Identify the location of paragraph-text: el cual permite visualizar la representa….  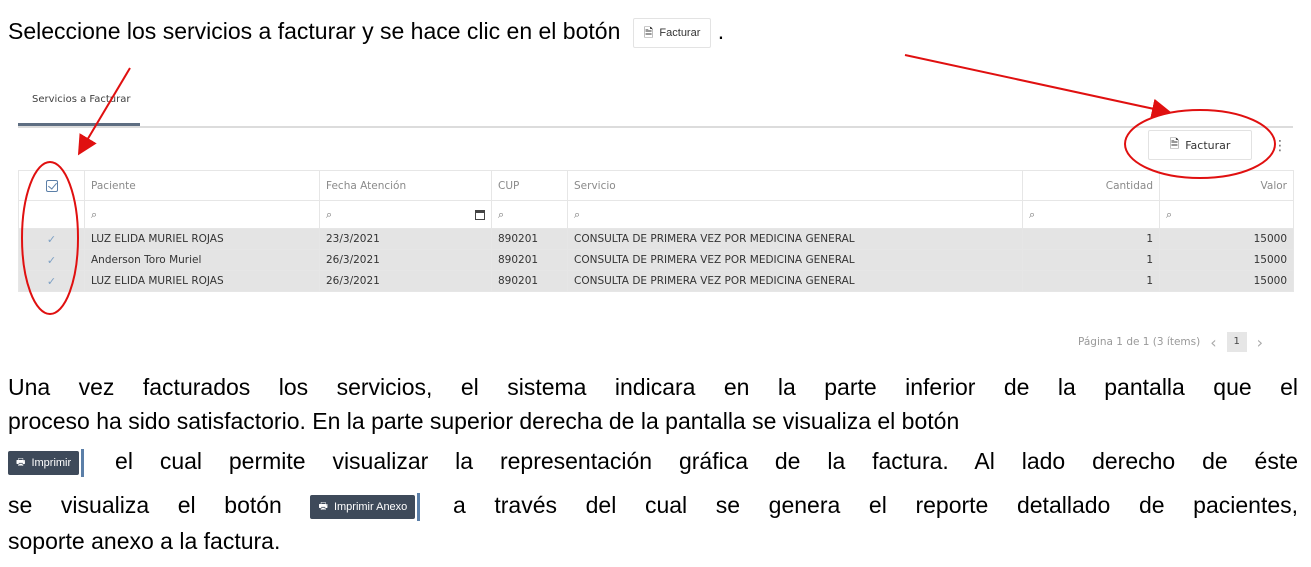
(706, 461).